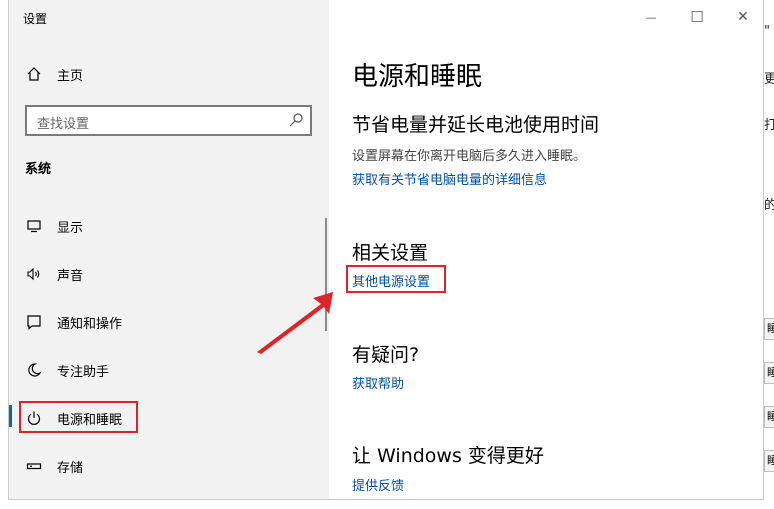  Describe the element at coordinates (386, 355) in the screenshot. I see `question-heading: 有疑问?` at that location.